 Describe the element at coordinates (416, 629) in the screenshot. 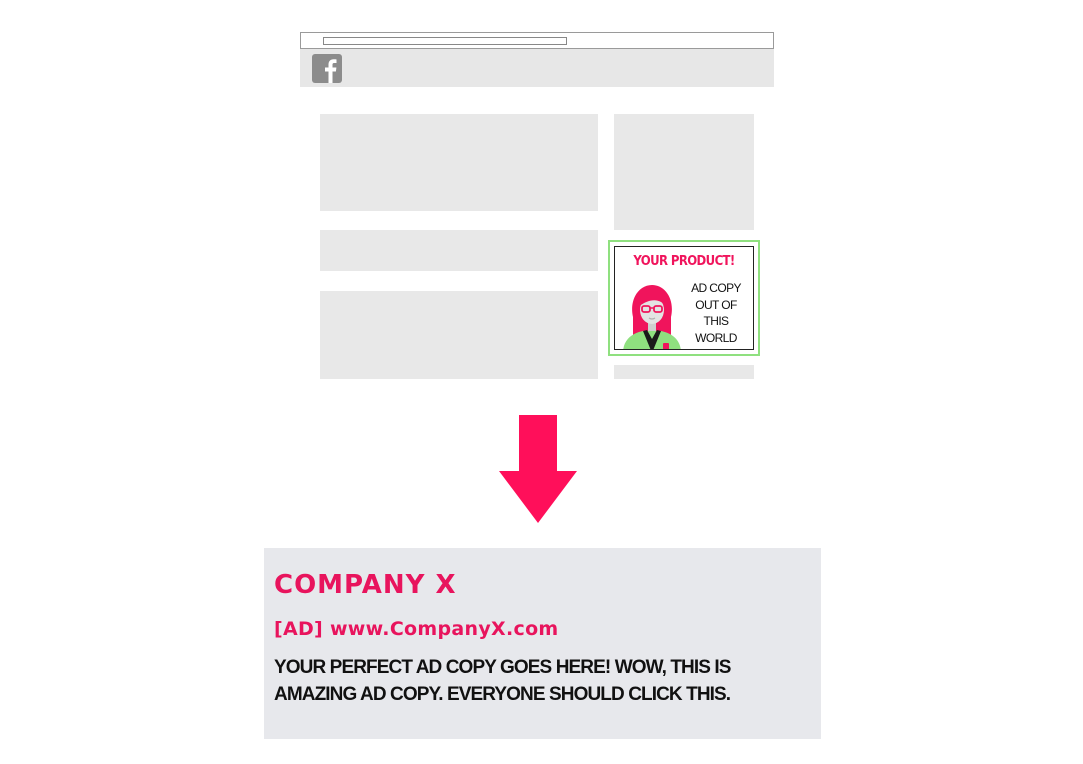

I see `ad-url-line: [AD] www.CompanyX.com` at that location.